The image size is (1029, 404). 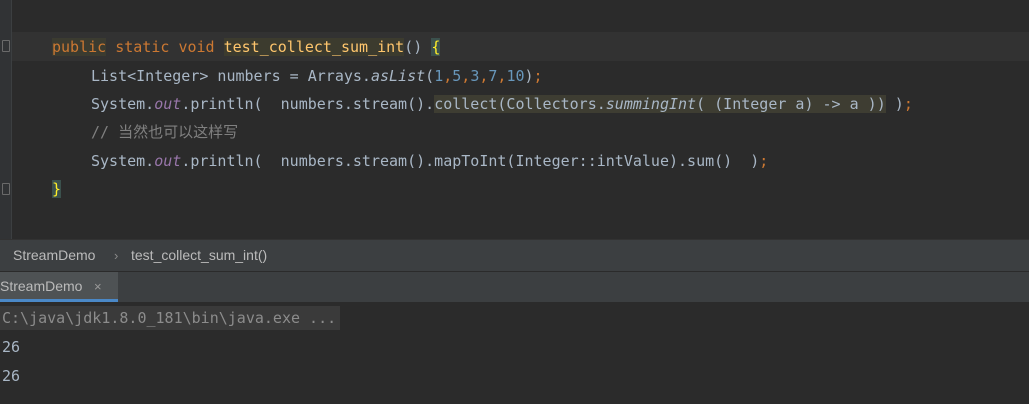 I want to click on println-close: ), so click(x=894, y=104).